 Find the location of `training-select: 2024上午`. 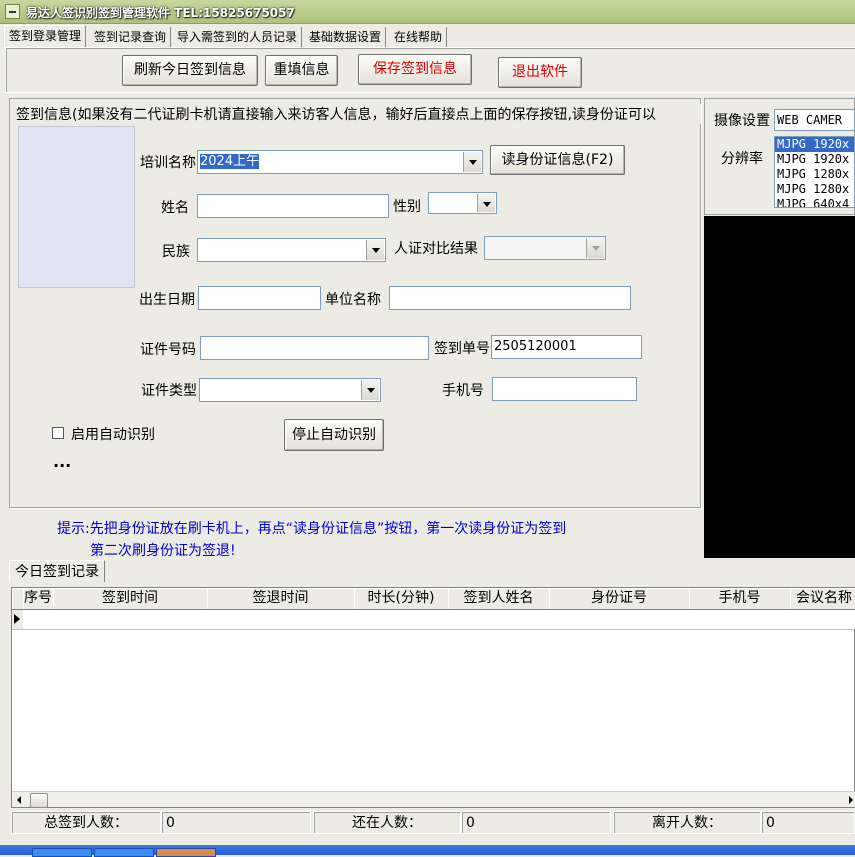

training-select: 2024上午 is located at coordinates (340, 162).